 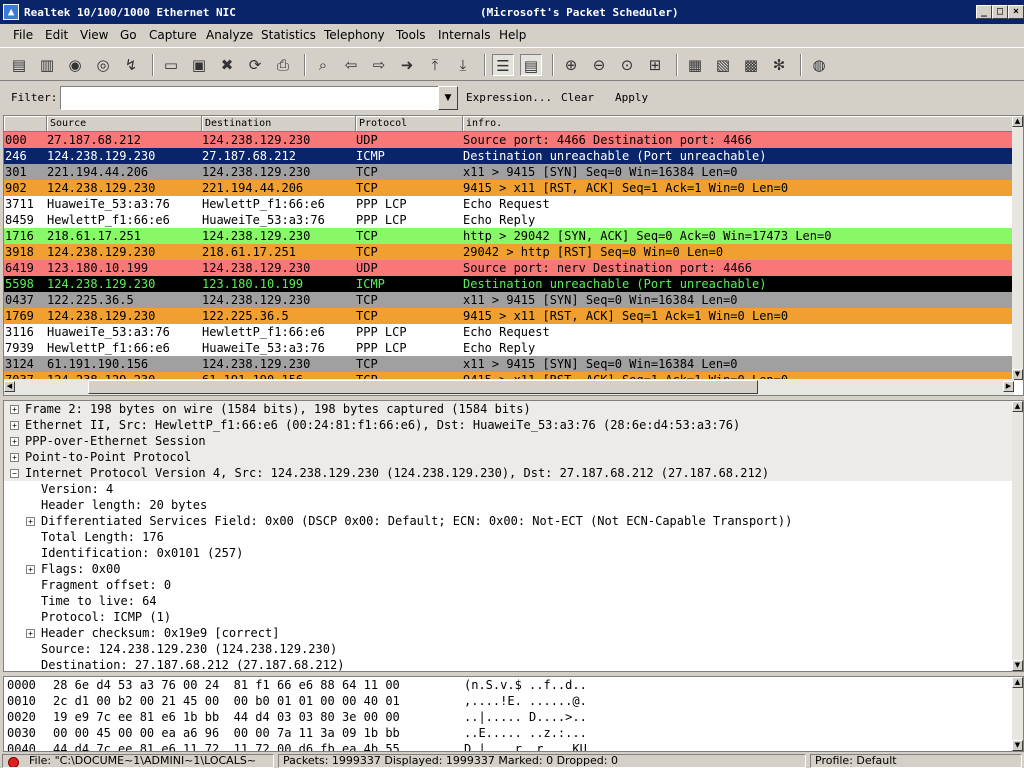 I want to click on detail-row: + Flags: 0x00, so click(x=513, y=569).